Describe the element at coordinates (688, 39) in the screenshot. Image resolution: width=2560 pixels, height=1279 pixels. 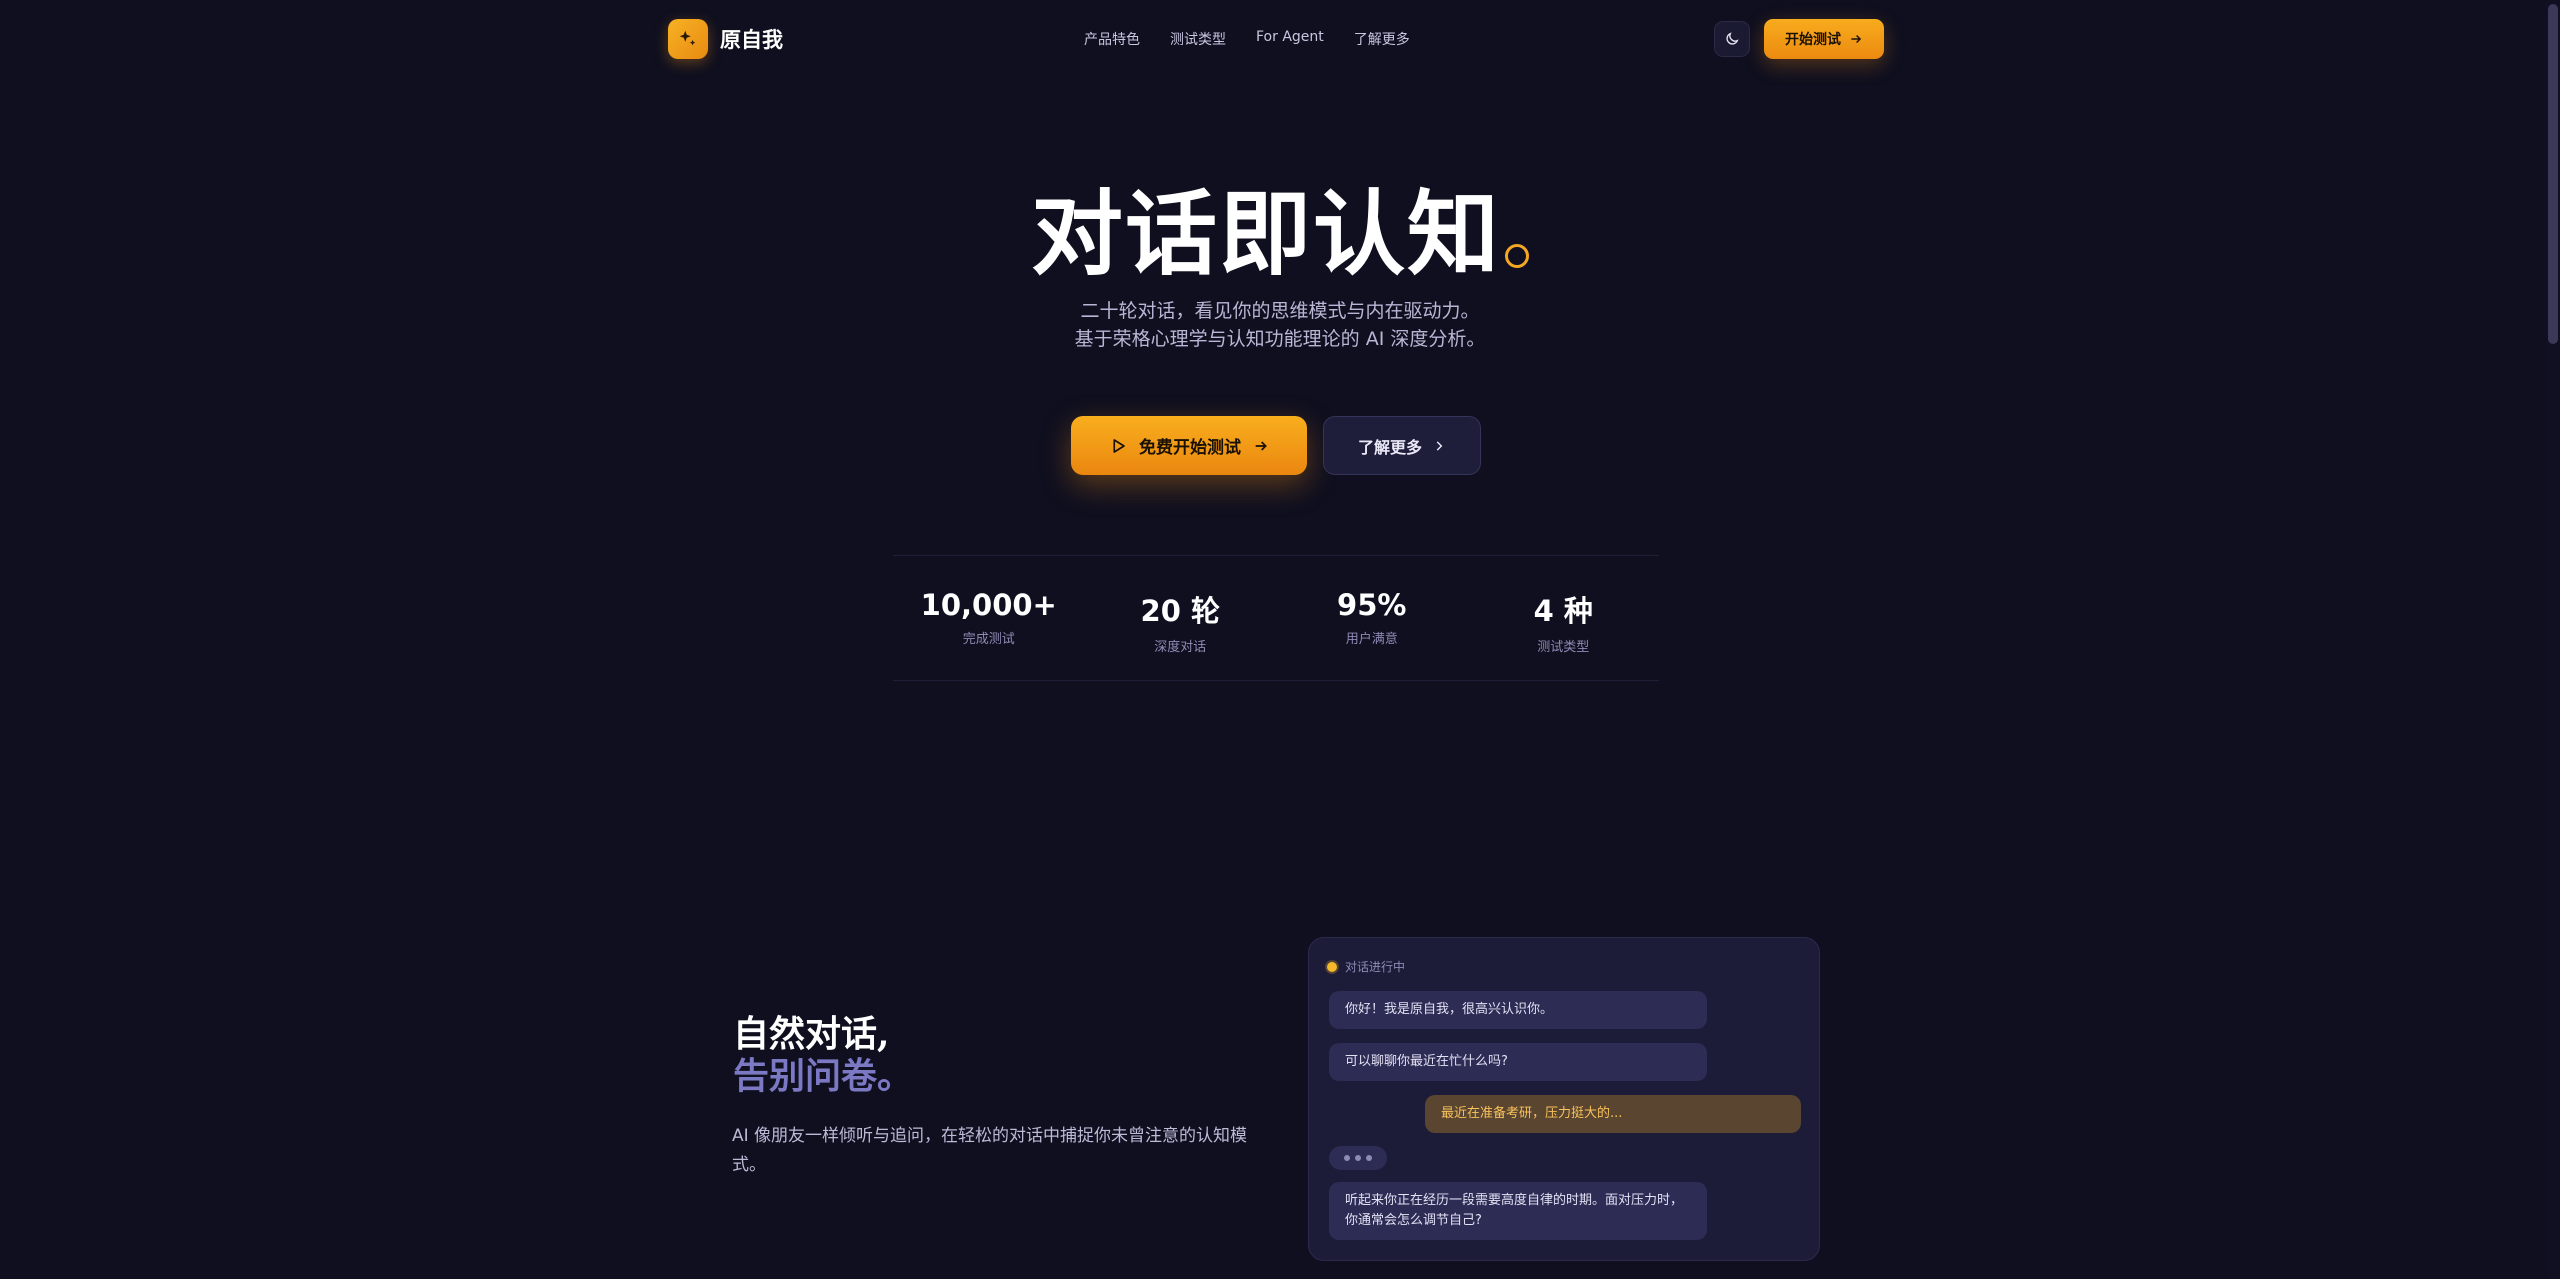
I see `sparkle-icon` at that location.